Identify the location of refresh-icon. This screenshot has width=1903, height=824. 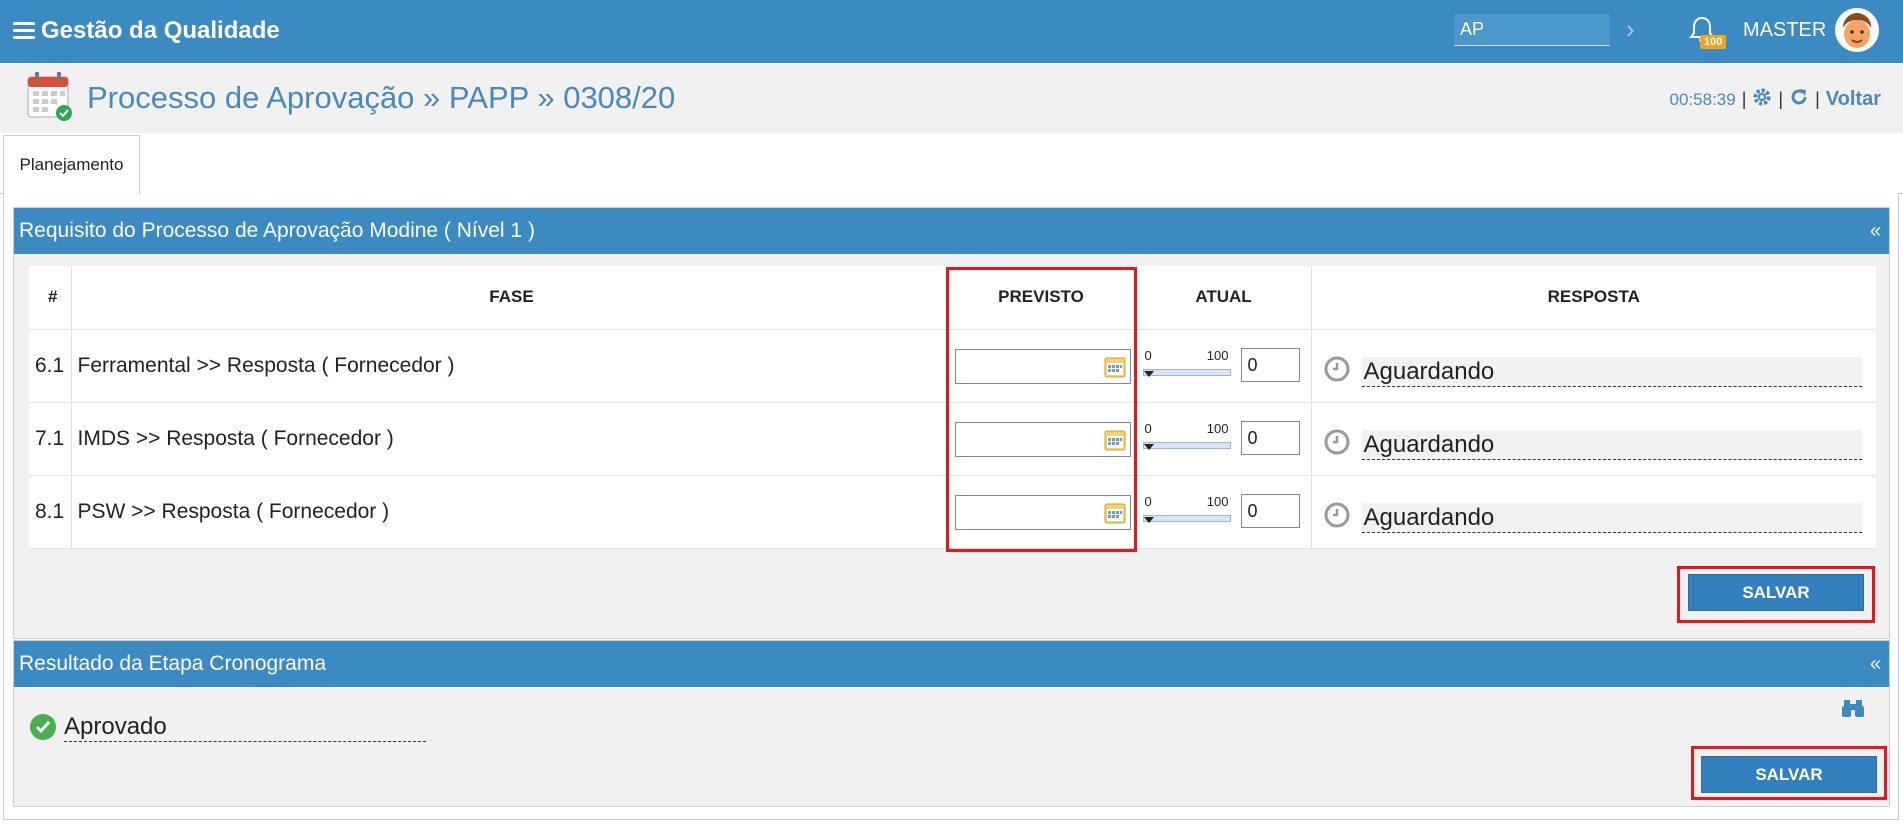
(1799, 99).